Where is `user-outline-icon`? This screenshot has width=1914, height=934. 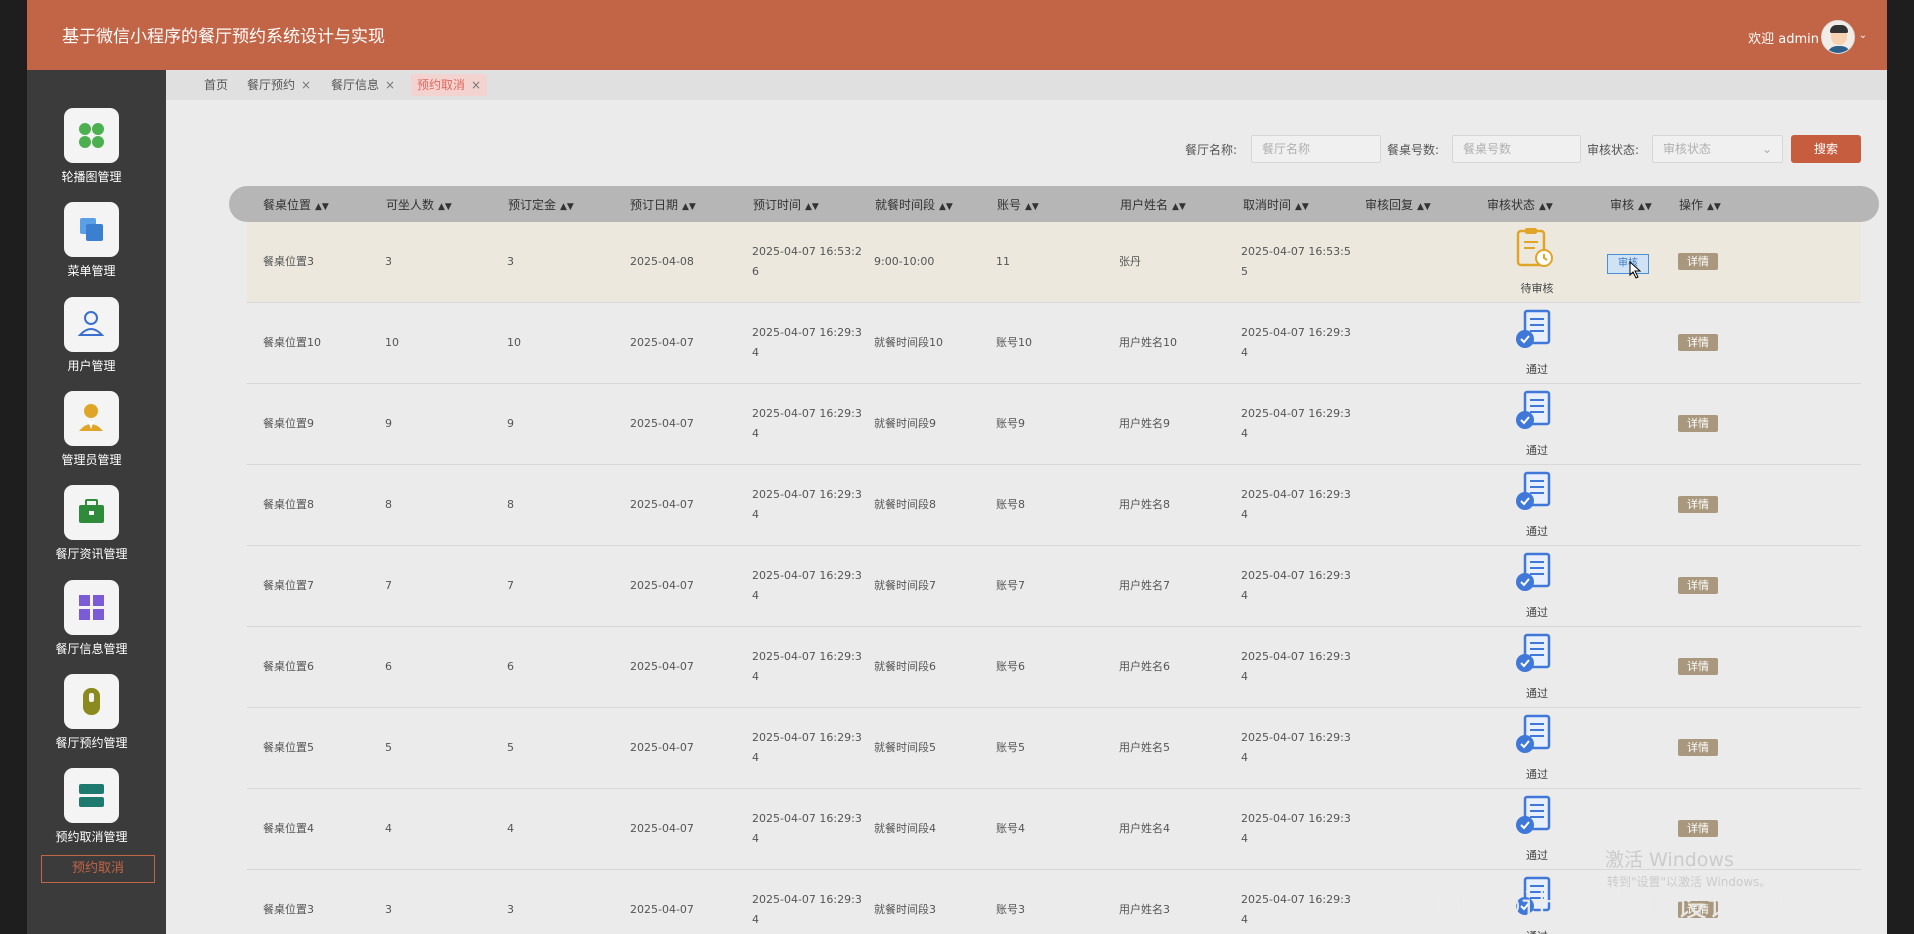 user-outline-icon is located at coordinates (91, 324).